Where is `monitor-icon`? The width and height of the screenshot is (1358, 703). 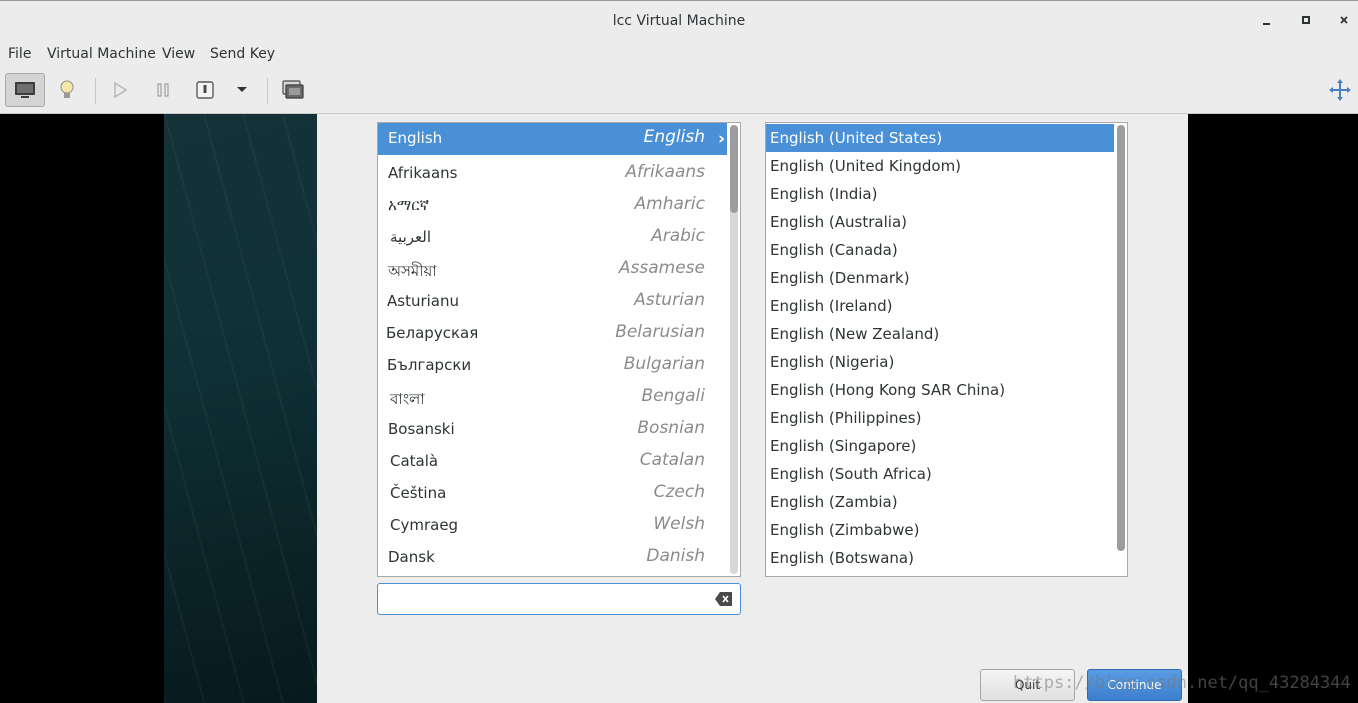 monitor-icon is located at coordinates (25, 90).